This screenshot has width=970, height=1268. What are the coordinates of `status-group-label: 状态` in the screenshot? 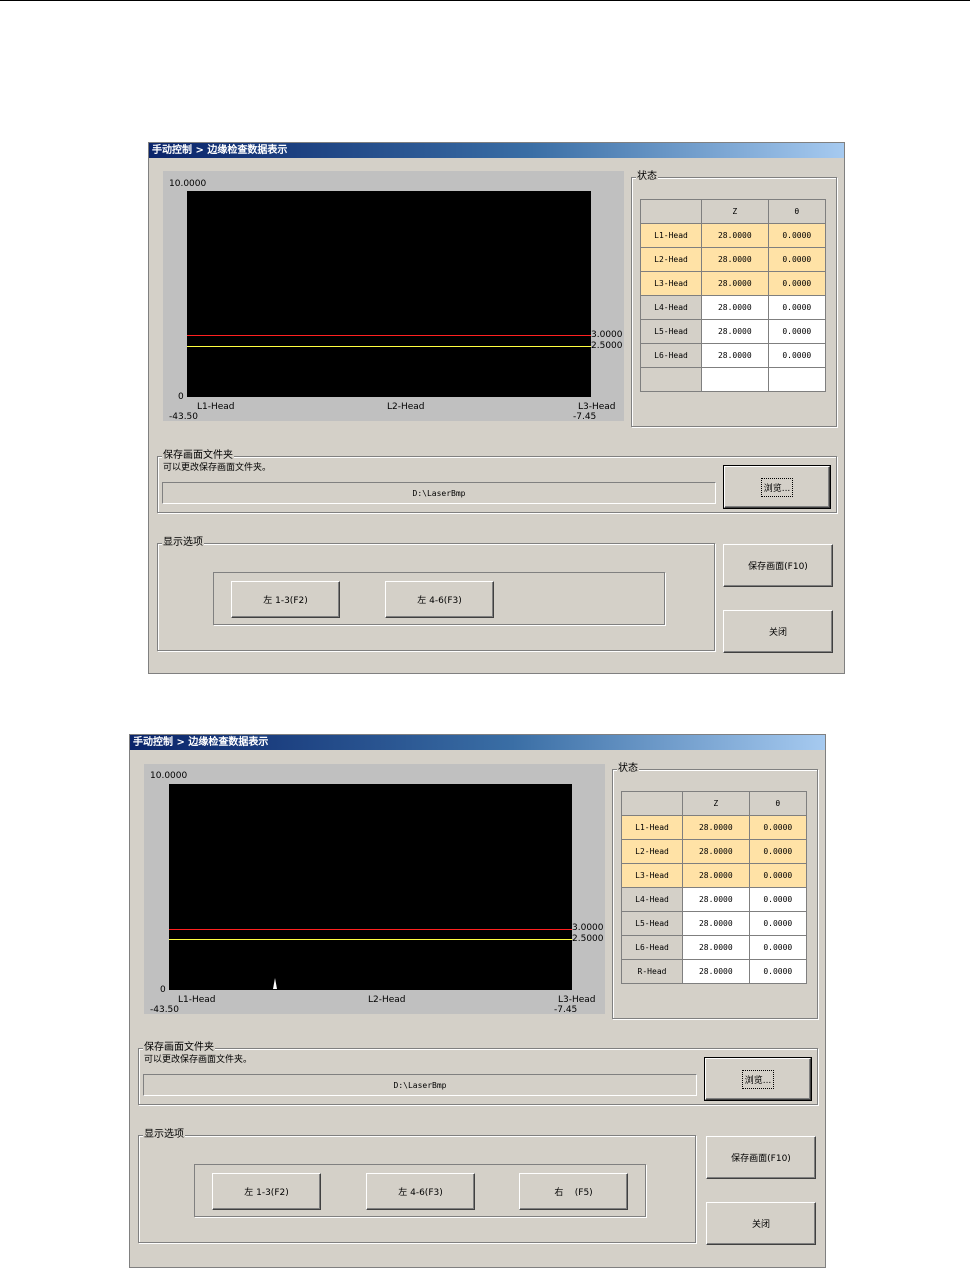 It's located at (628, 769).